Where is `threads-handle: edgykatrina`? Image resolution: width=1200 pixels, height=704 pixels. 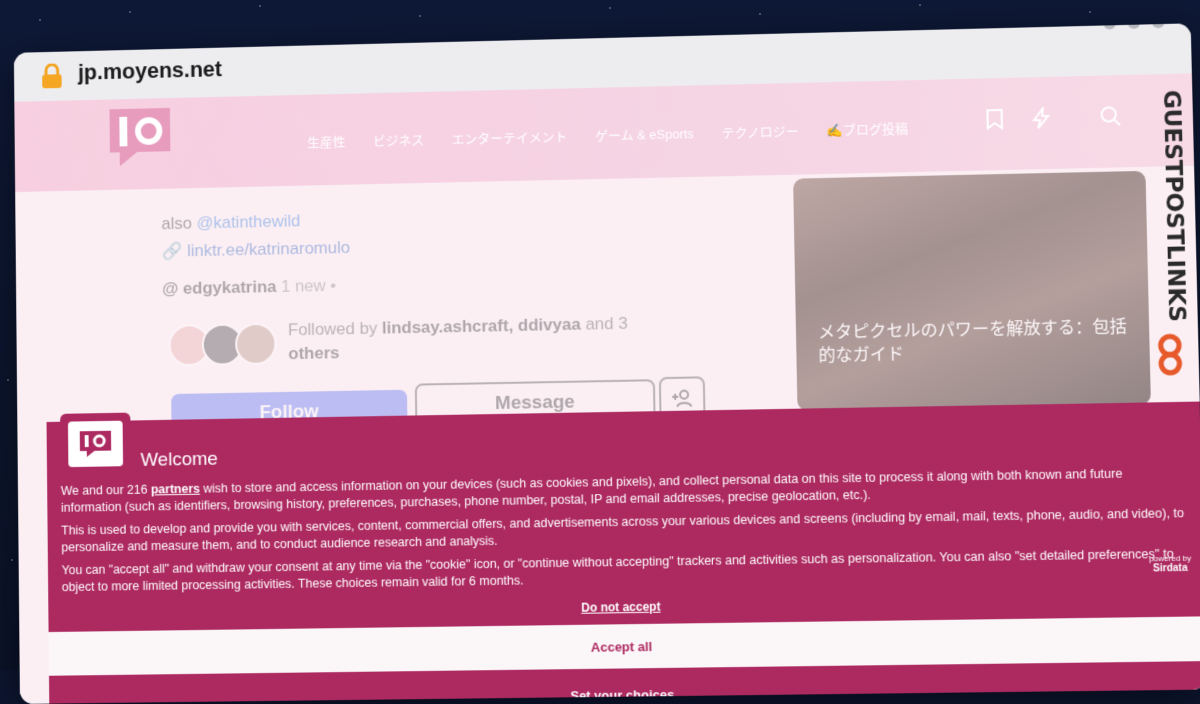
threads-handle: edgykatrina is located at coordinates (230, 287).